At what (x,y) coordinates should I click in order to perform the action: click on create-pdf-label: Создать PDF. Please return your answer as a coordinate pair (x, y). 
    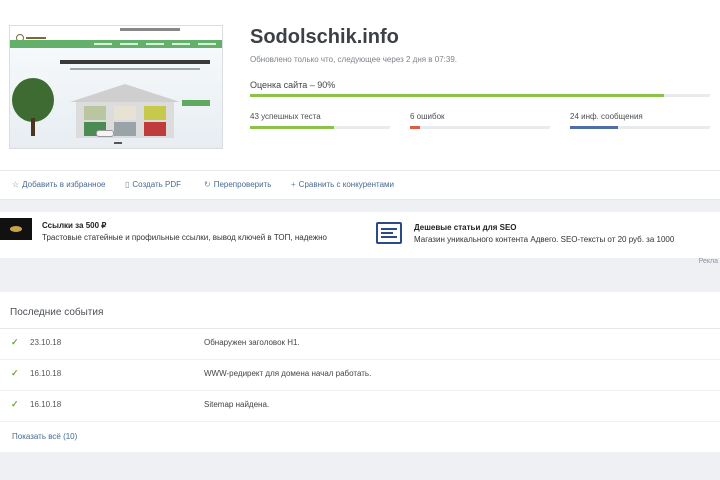
    Looking at the image, I should click on (157, 184).